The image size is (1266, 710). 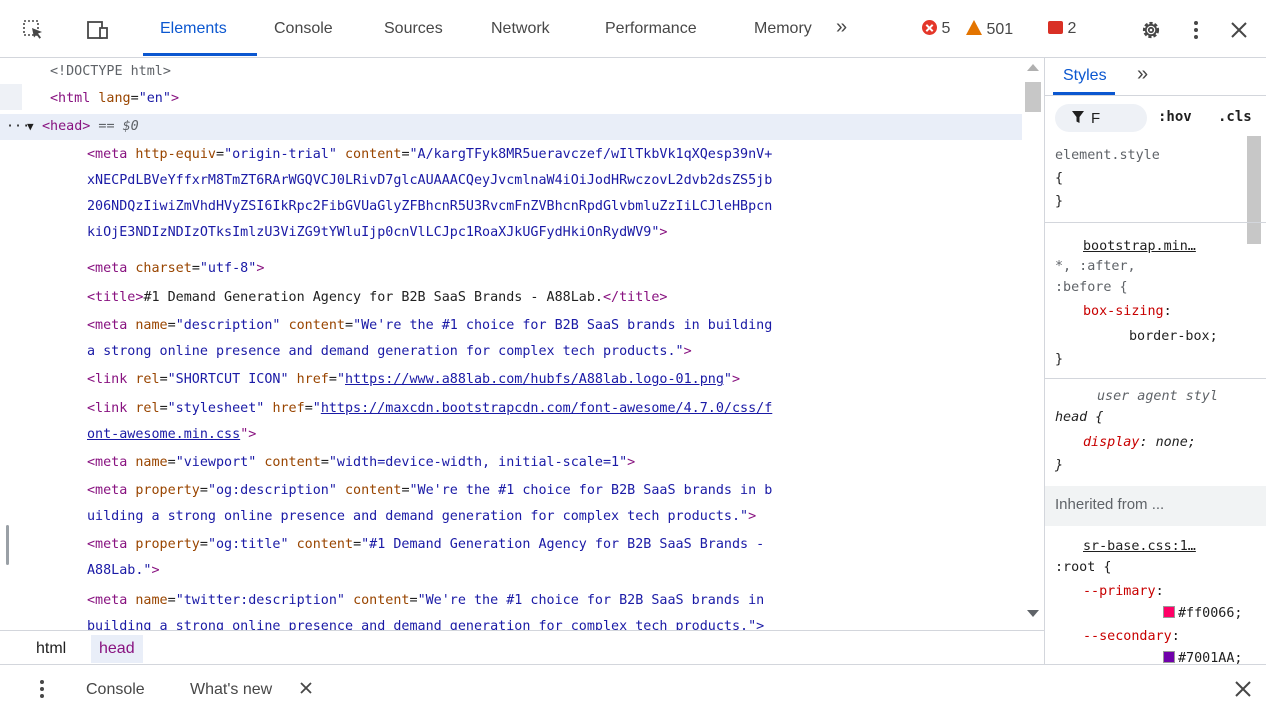 What do you see at coordinates (193, 29) in the screenshot?
I see `tab-elements: Elements` at bounding box center [193, 29].